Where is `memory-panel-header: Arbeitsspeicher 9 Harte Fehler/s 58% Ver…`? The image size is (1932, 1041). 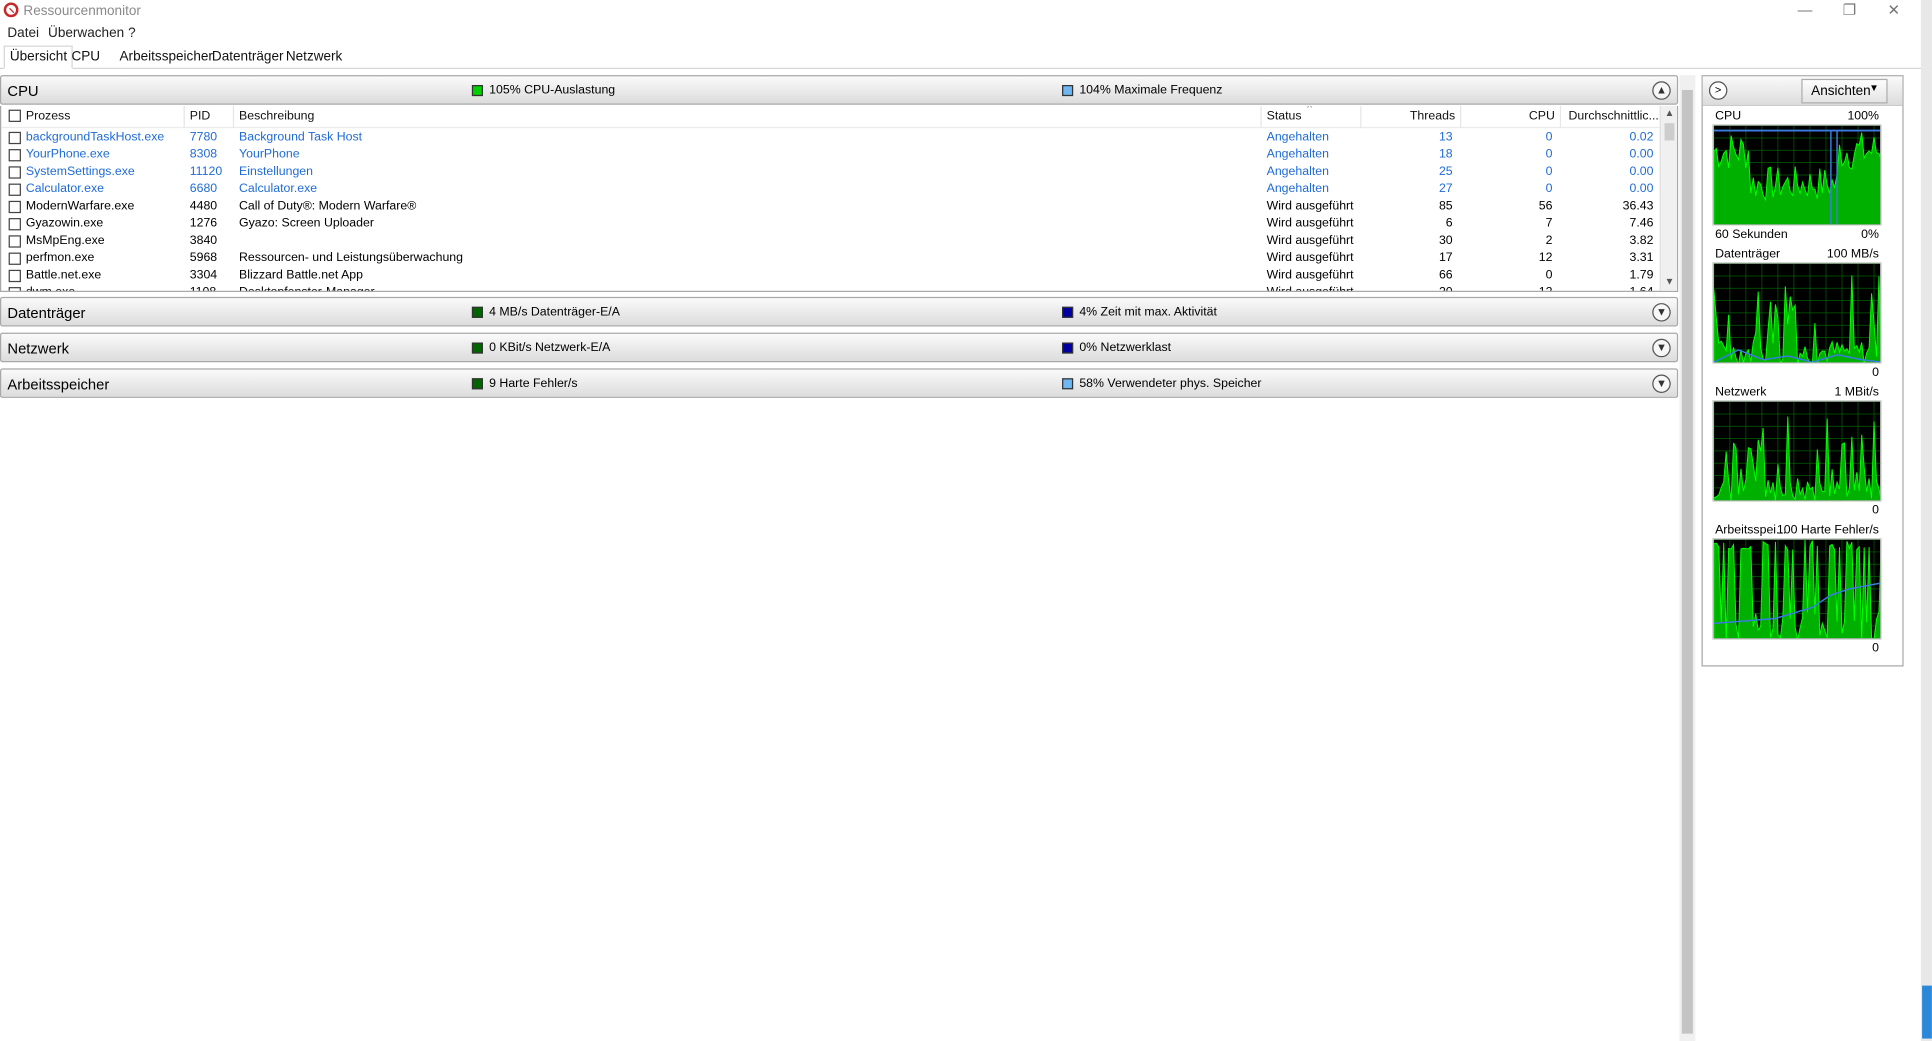
memory-panel-header: Arbeitsspeicher 9 Harte Fehler/s 58% Ver… is located at coordinates (839, 383).